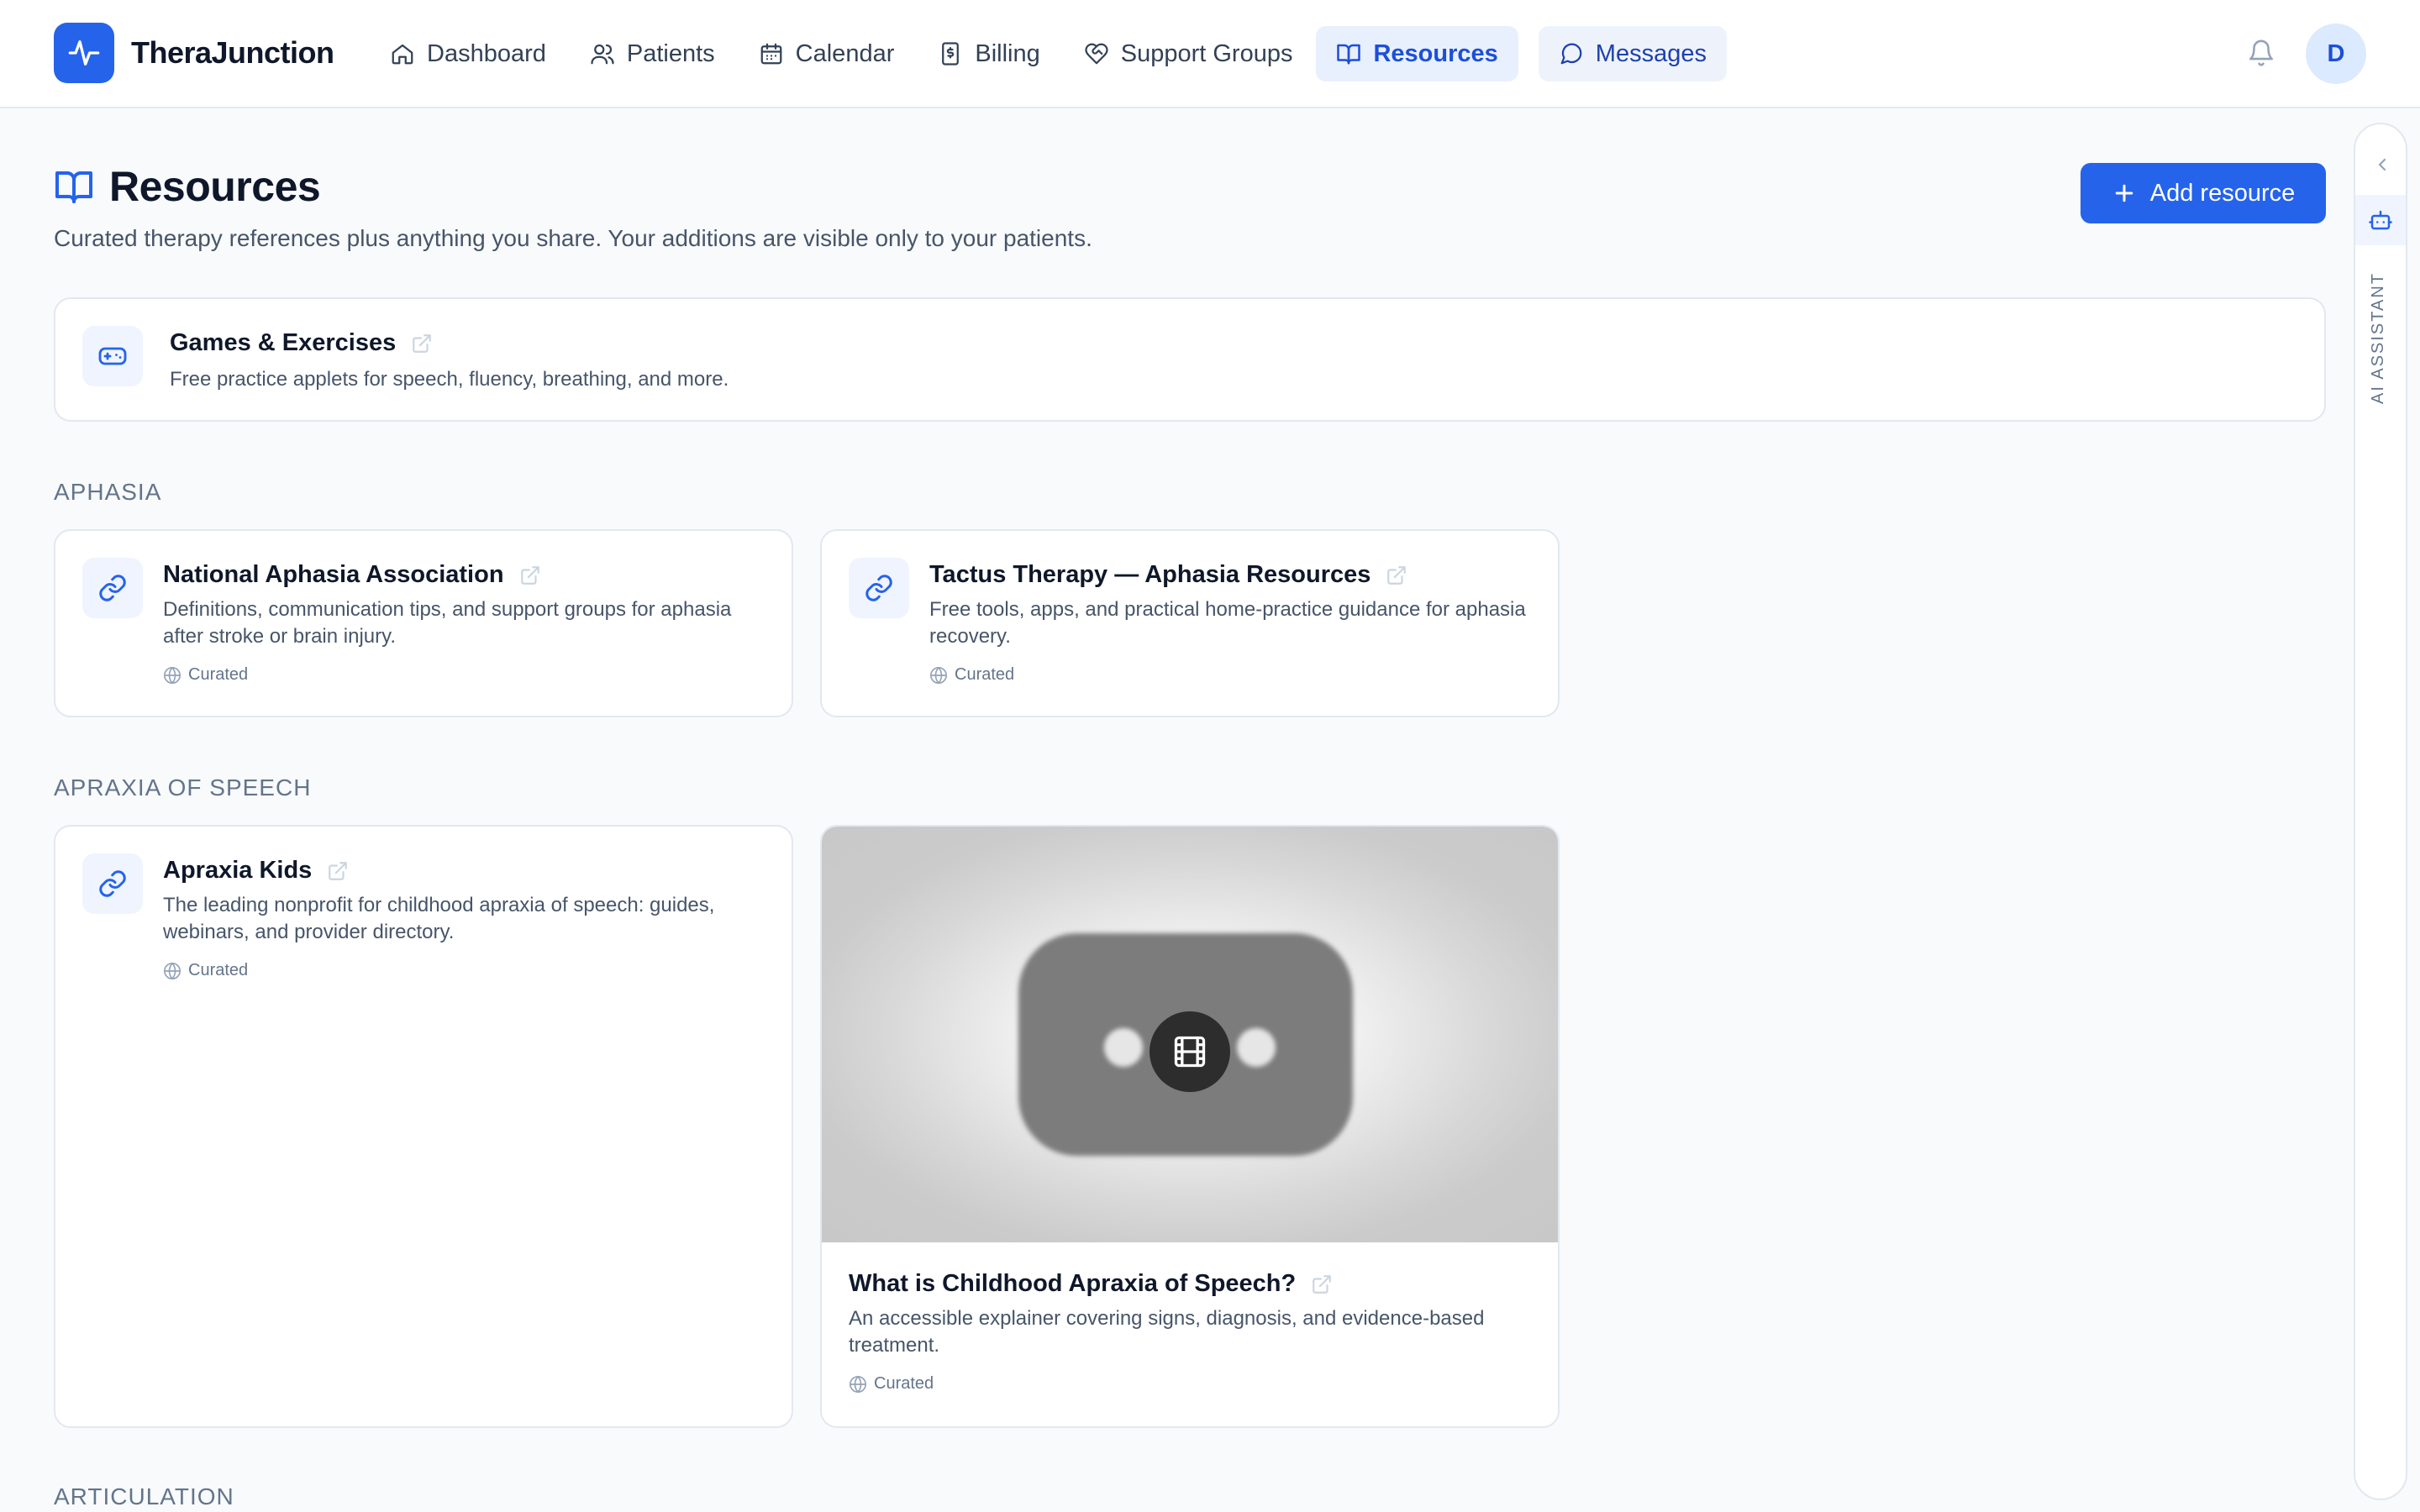  I want to click on nav-label: Patients, so click(671, 53).